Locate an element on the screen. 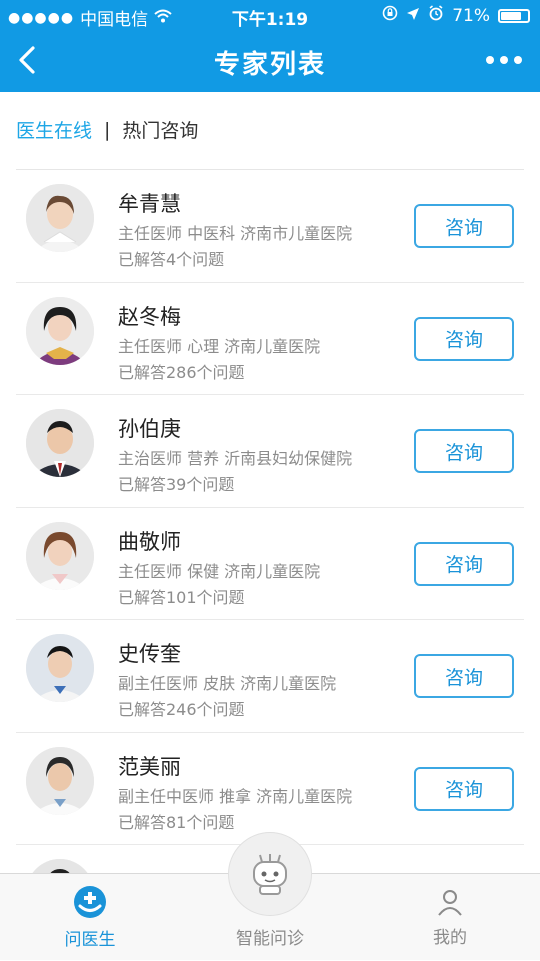 This screenshot has width=540, height=961. location-icon is located at coordinates (413, 16).